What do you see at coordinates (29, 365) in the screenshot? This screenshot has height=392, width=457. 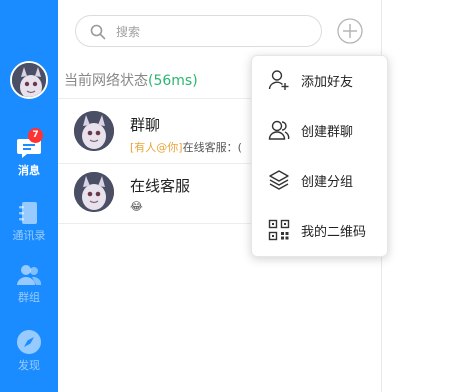 I see `nav-label-discover: 发现` at bounding box center [29, 365].